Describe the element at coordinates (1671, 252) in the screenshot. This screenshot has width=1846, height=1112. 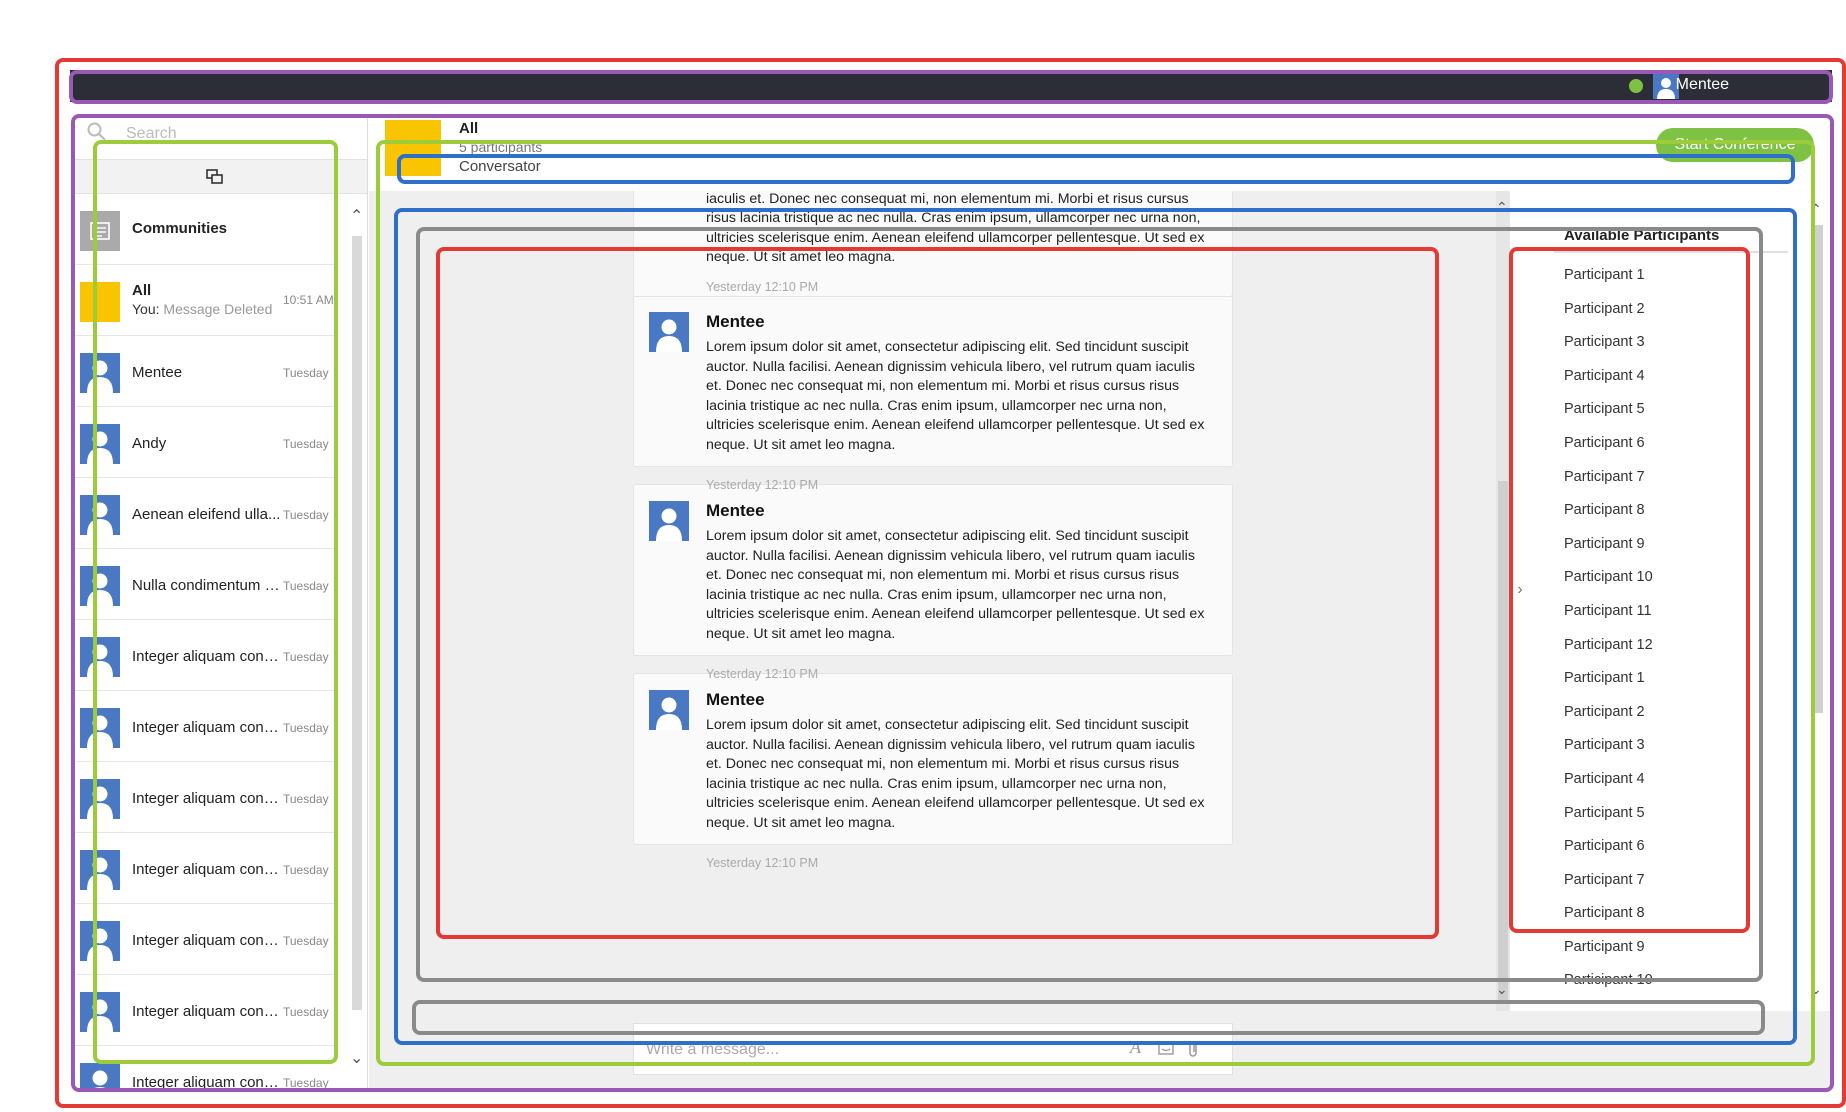
I see `heading-divider` at that location.